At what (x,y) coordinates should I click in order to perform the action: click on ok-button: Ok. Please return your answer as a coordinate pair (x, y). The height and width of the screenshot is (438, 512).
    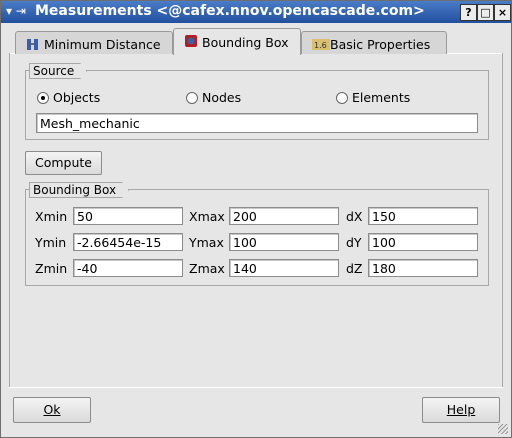
    Looking at the image, I should click on (52, 410).